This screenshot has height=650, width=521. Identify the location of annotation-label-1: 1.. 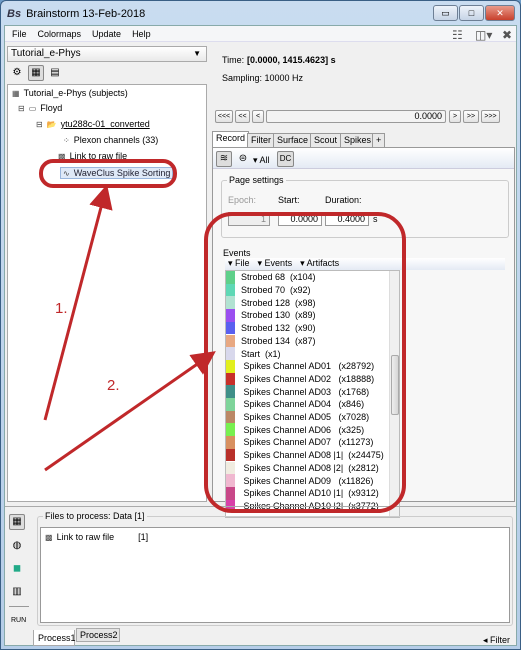
(61, 308).